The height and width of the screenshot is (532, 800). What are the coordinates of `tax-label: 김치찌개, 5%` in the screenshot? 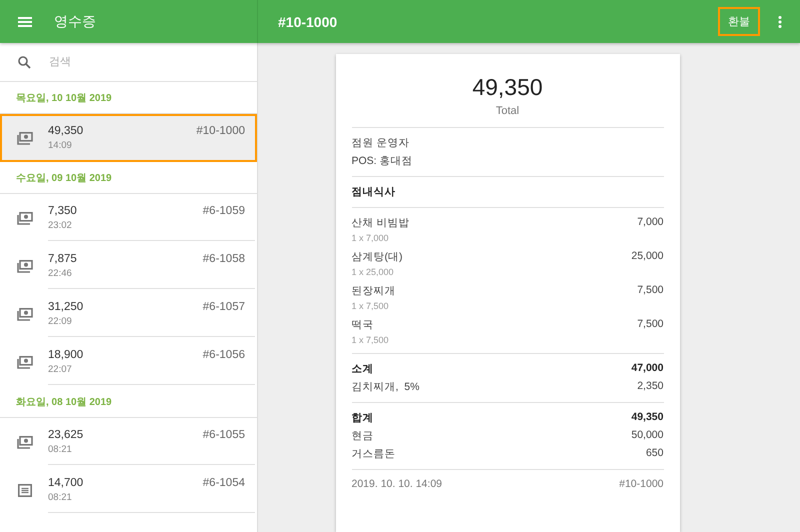 It's located at (386, 387).